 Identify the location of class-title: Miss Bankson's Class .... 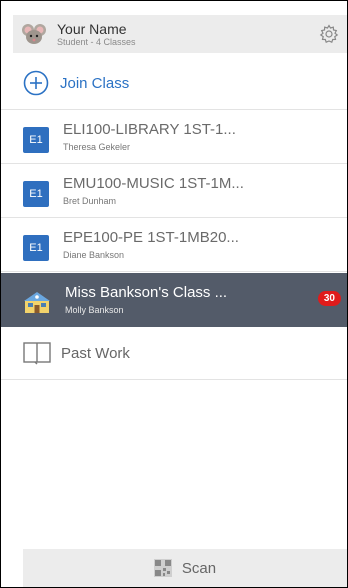
(146, 292).